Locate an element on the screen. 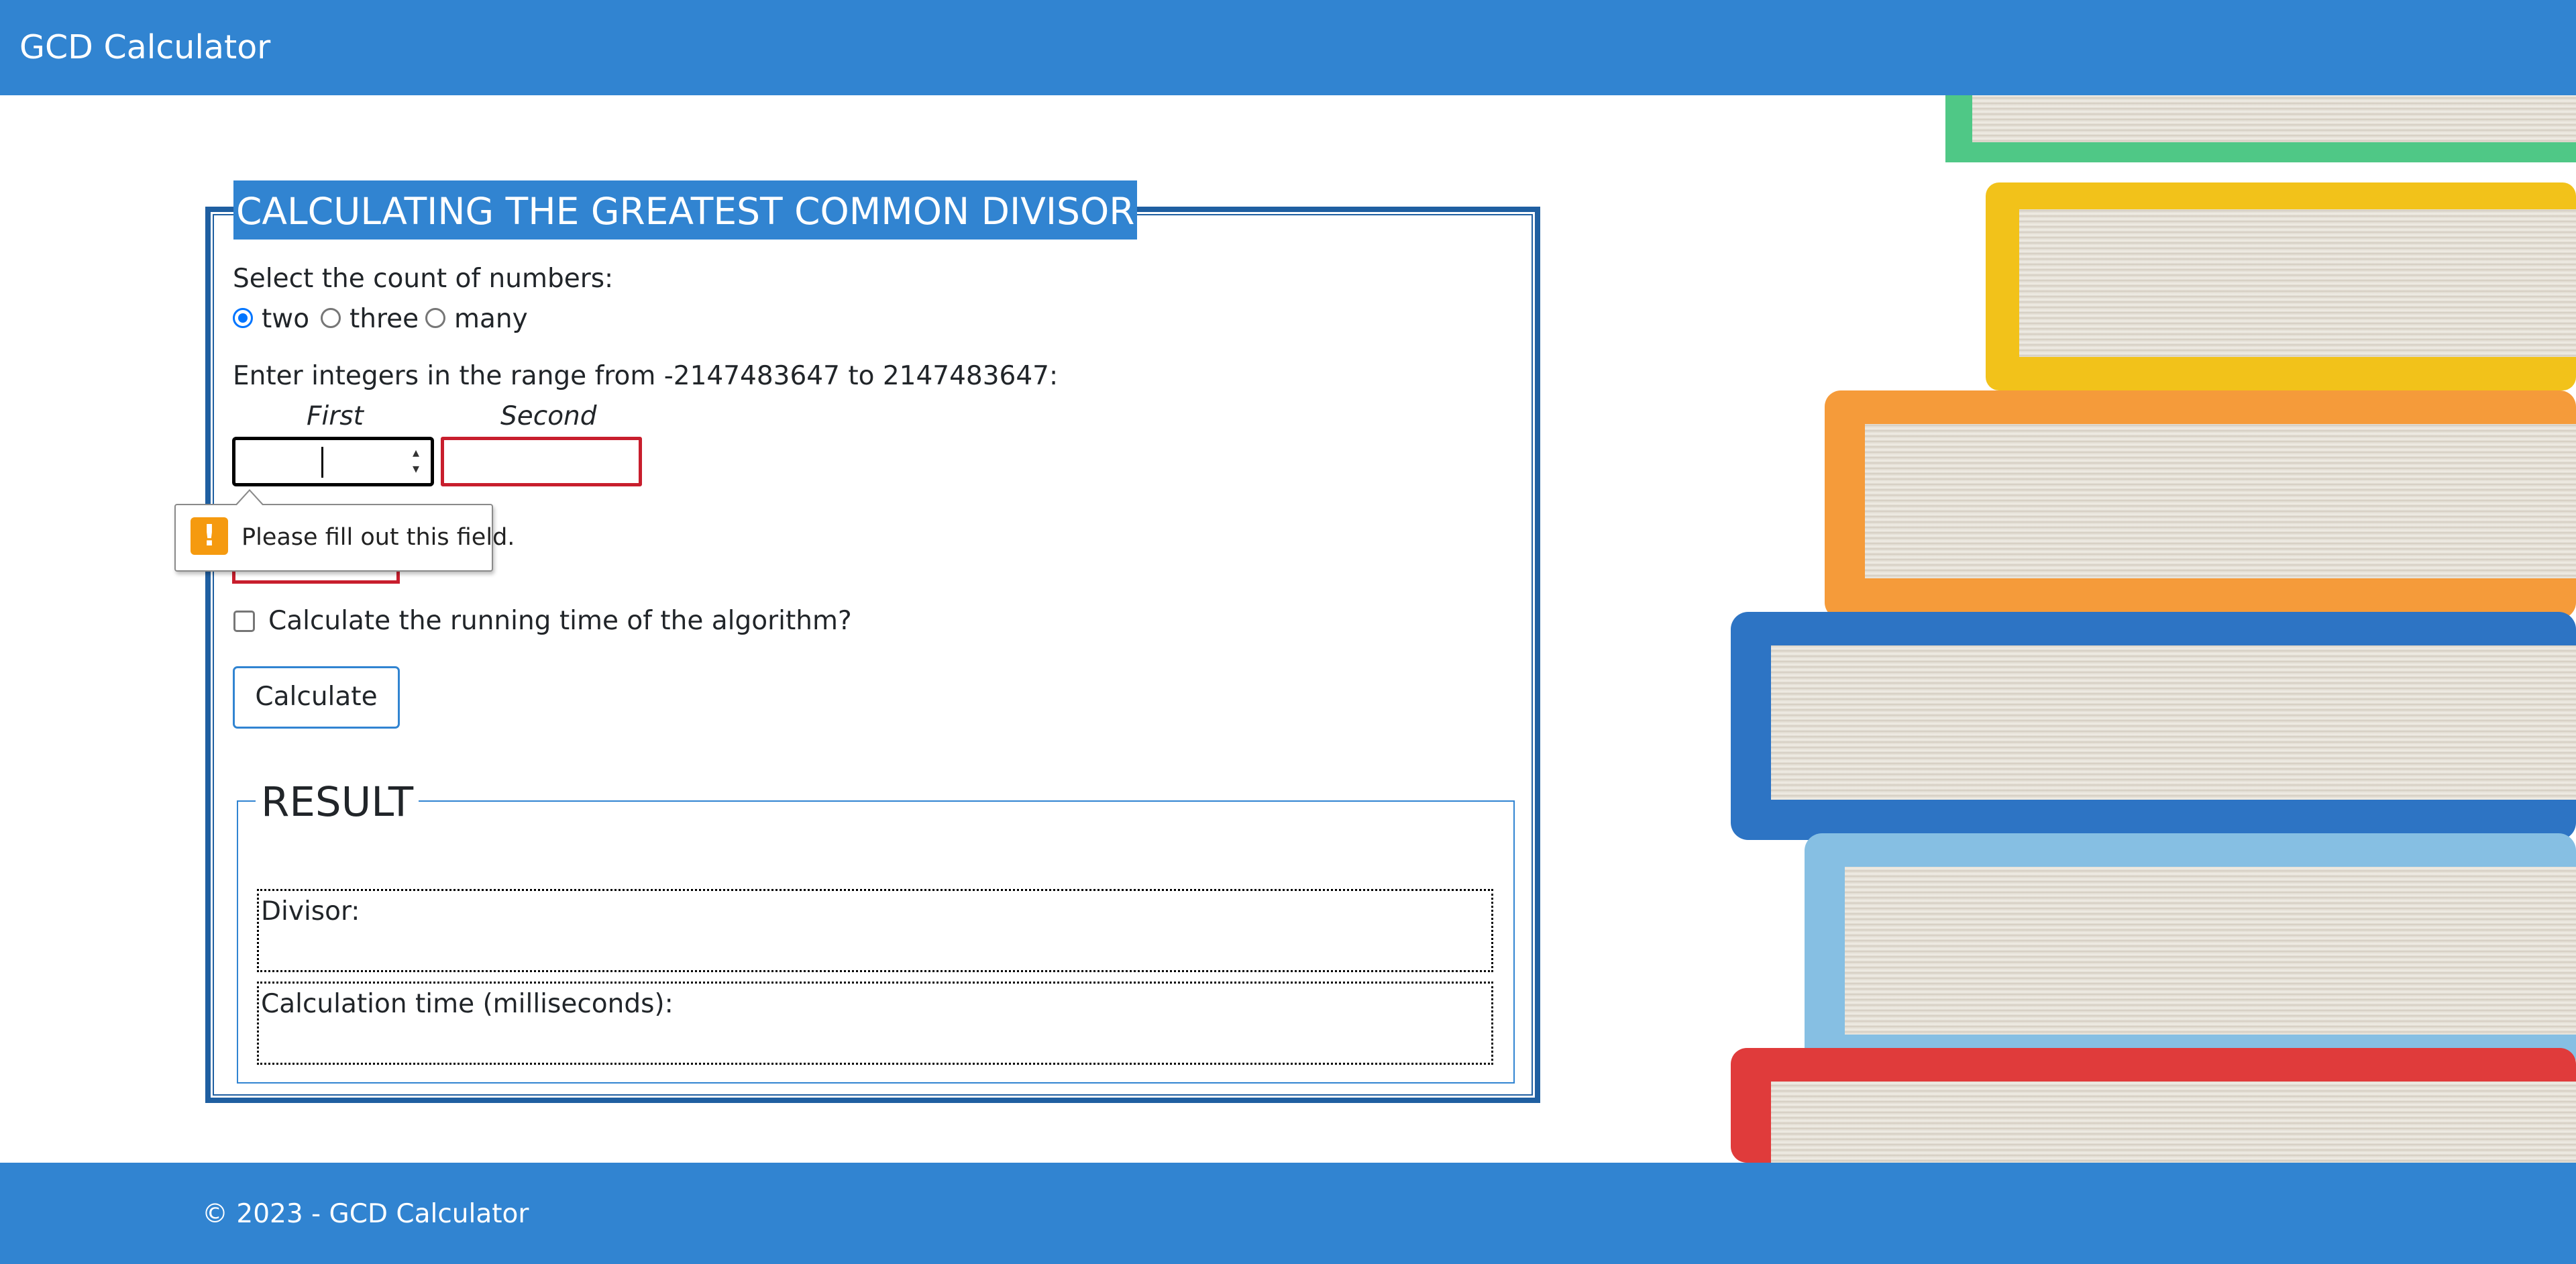 The height and width of the screenshot is (1264, 2576). radio-two is located at coordinates (243, 318).